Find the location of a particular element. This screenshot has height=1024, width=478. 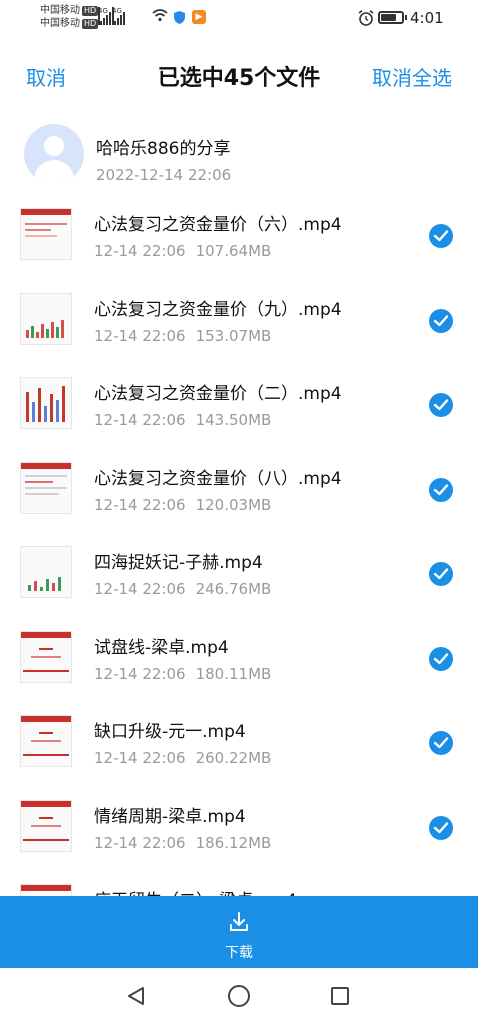

file-size: 143.50MB is located at coordinates (233, 420).